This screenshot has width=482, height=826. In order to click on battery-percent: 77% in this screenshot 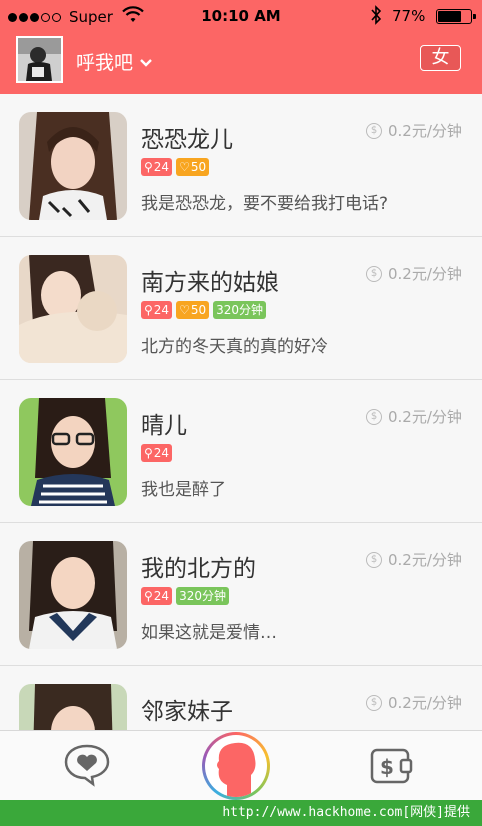, I will do `click(409, 16)`.